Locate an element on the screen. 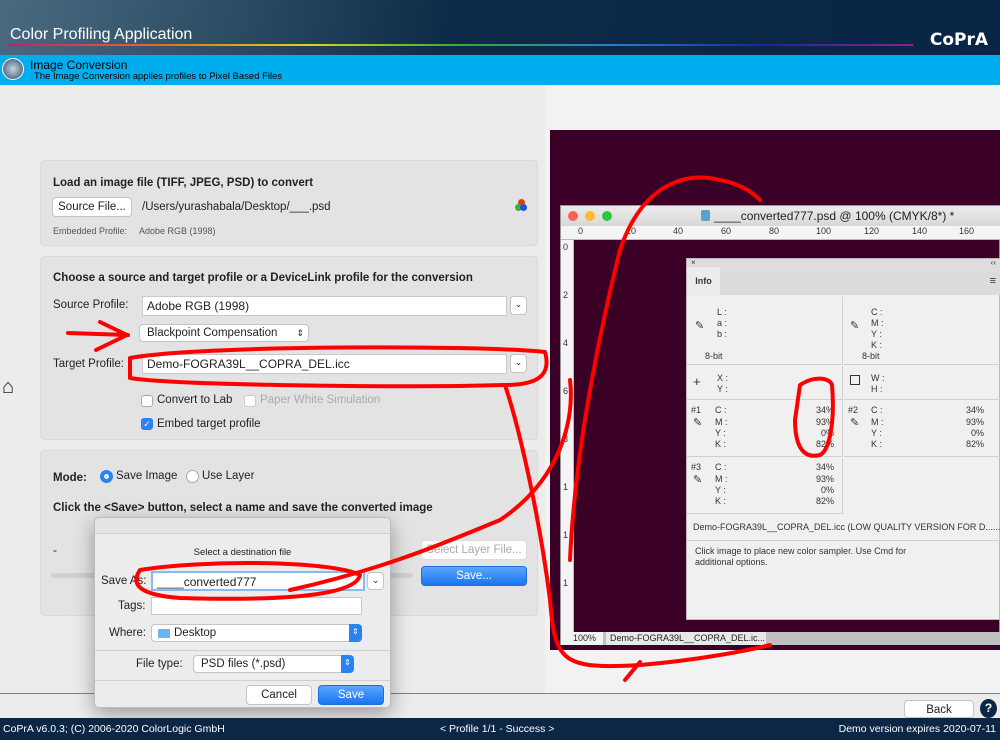  tab-info: Info is located at coordinates (703, 281).